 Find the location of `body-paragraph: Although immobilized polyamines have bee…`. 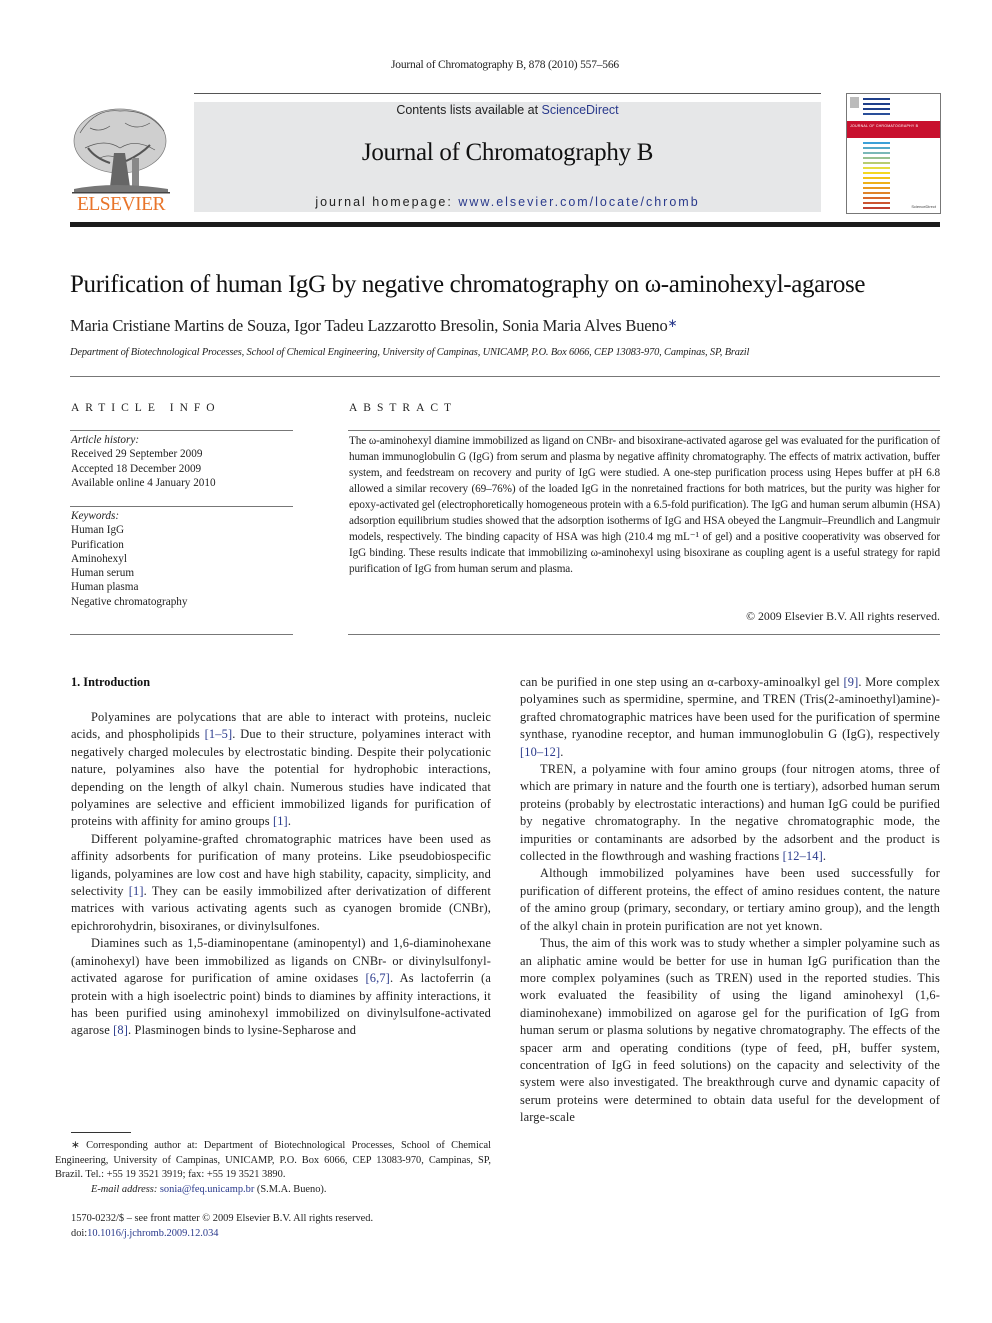

body-paragraph: Although immobilized polyamines have bee… is located at coordinates (730, 900).